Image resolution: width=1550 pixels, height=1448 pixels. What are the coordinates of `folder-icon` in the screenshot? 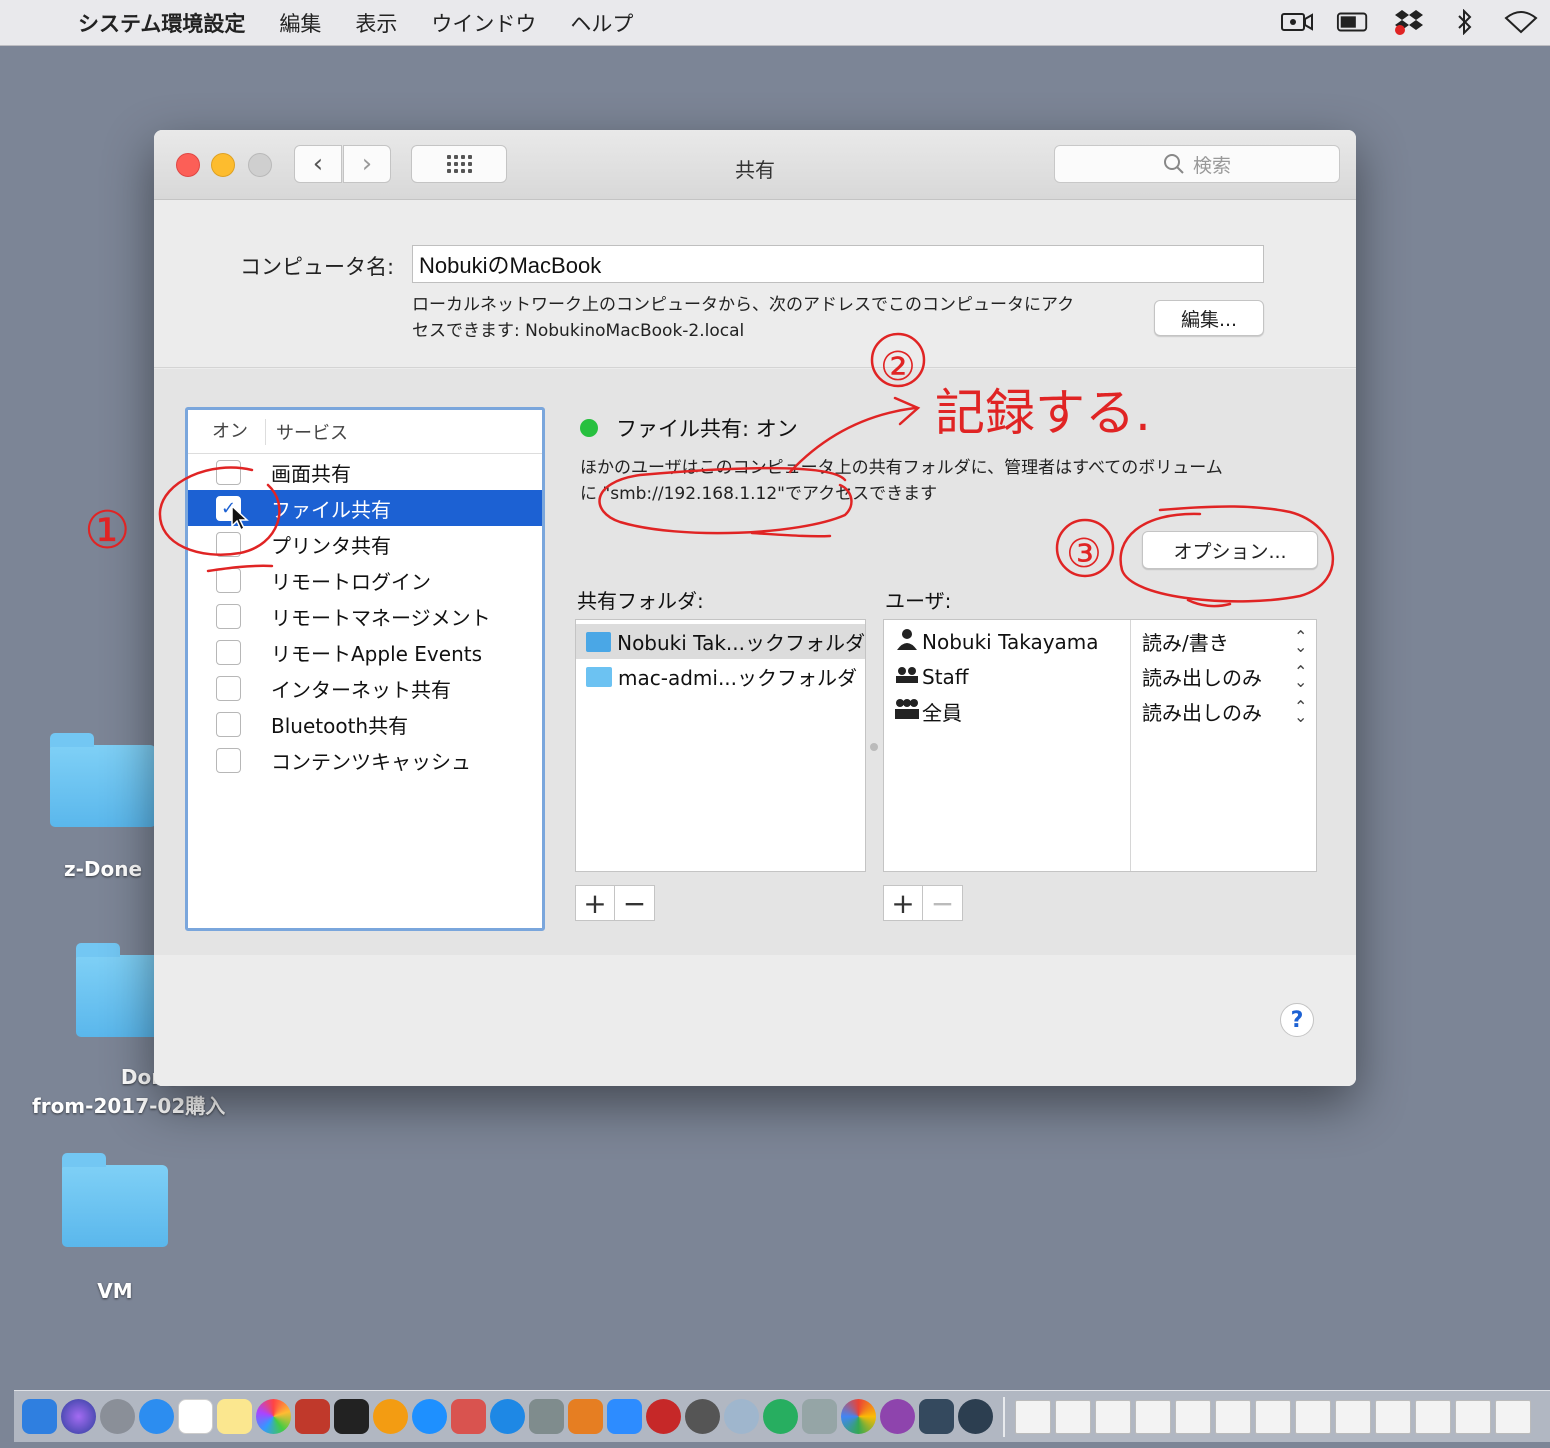 It's located at (599, 676).